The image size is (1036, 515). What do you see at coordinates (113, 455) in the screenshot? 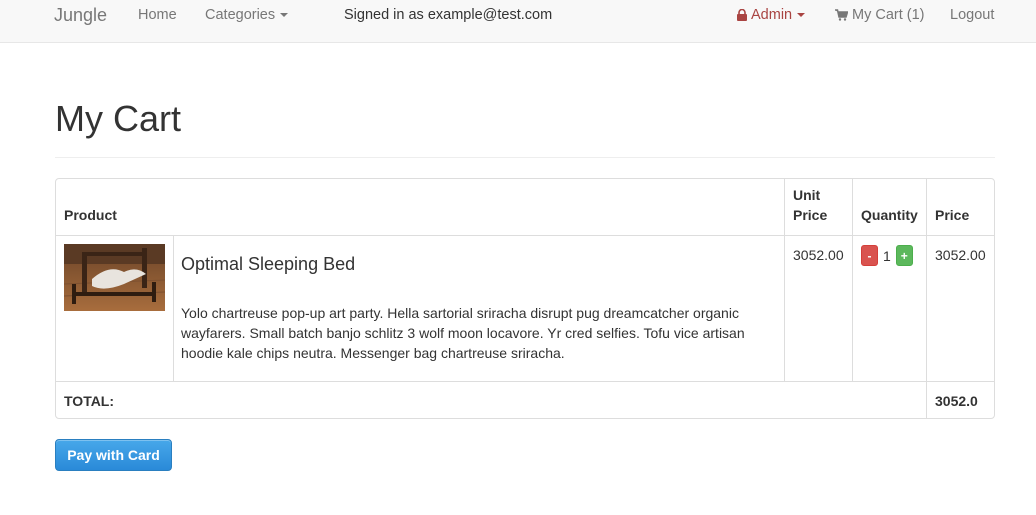
I see `pay-with-card-button: Pay with Card` at bounding box center [113, 455].